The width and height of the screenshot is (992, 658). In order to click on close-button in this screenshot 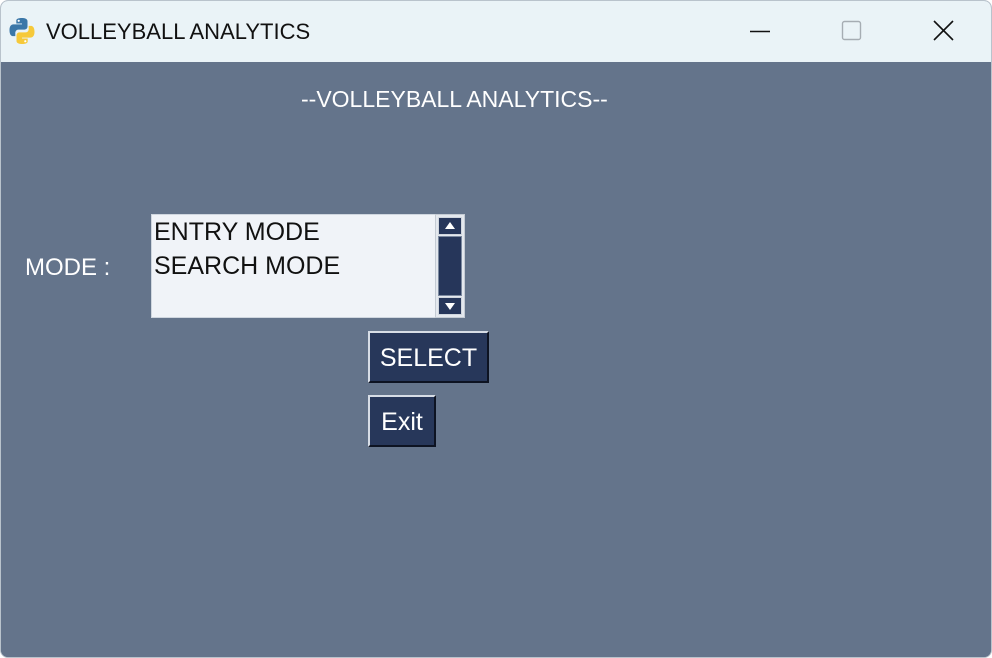, I will do `click(943, 31)`.